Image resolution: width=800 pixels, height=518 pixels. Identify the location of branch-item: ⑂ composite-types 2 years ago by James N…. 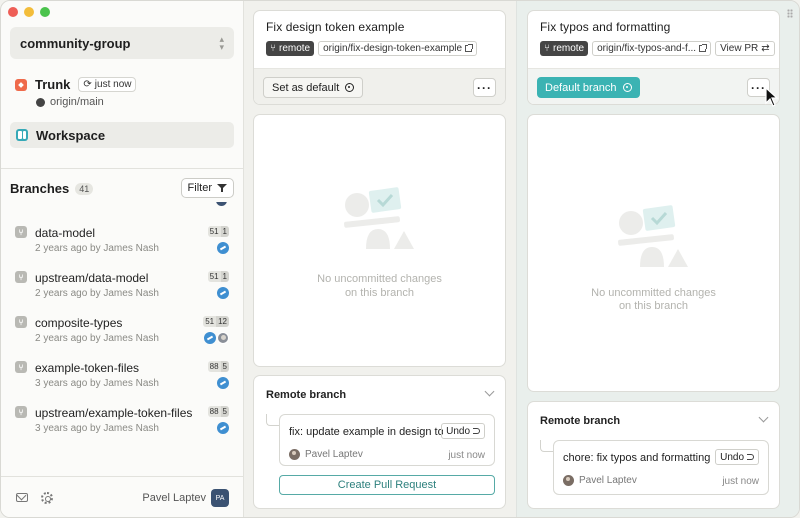
(122, 334).